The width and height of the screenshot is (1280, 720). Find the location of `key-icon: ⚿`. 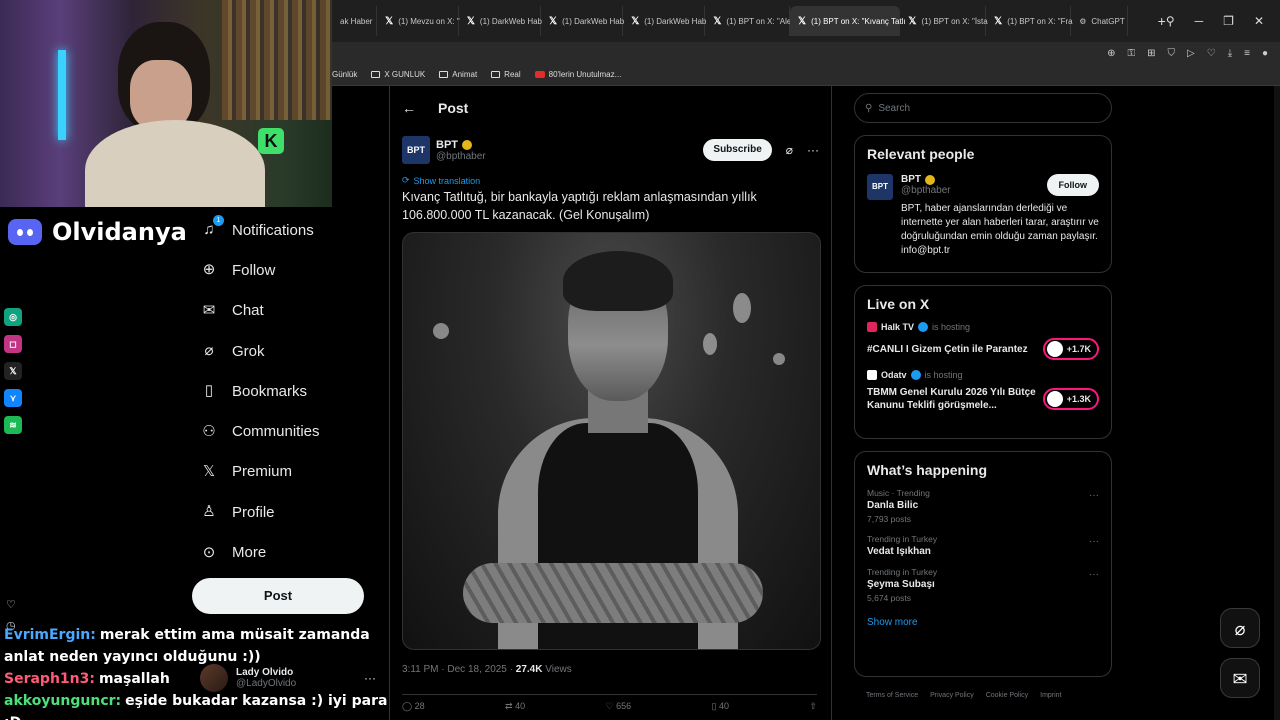

key-icon: ⚿ is located at coordinates (1132, 53).